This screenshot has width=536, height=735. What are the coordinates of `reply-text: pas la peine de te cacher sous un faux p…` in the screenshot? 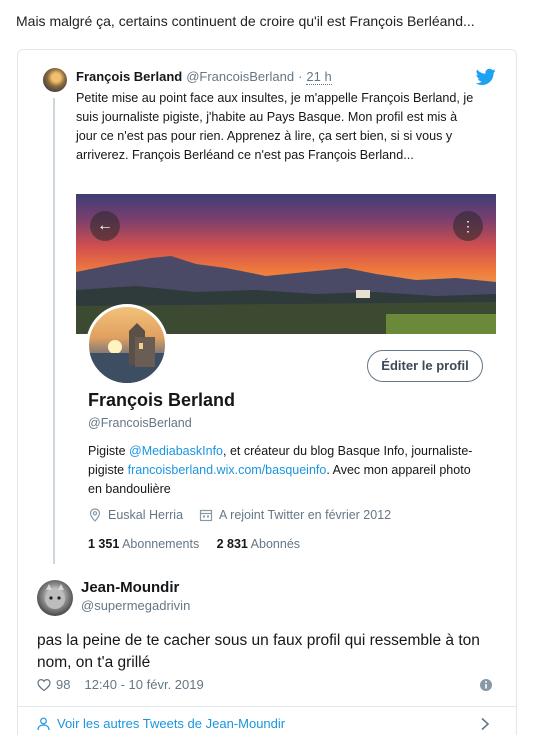 It's located at (258, 651).